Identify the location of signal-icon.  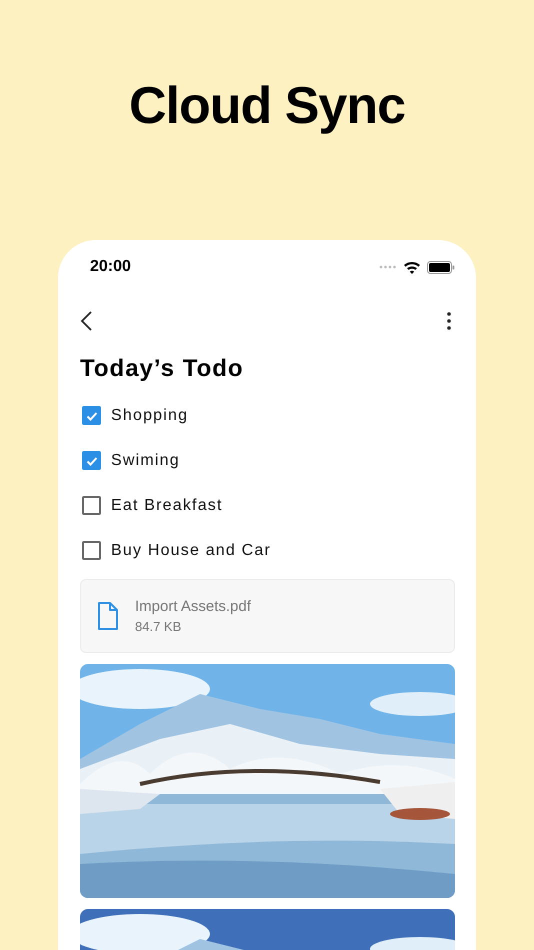
(388, 267).